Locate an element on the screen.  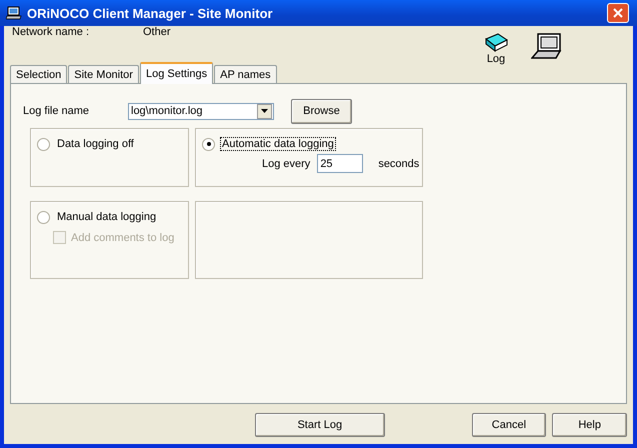
network-name-label: Network name : is located at coordinates (51, 33).